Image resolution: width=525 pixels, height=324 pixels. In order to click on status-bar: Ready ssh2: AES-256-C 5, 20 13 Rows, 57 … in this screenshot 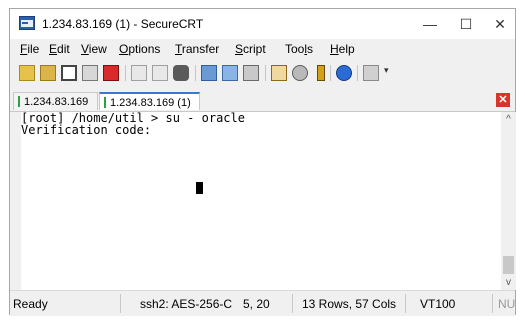, I will do `click(262, 303)`.